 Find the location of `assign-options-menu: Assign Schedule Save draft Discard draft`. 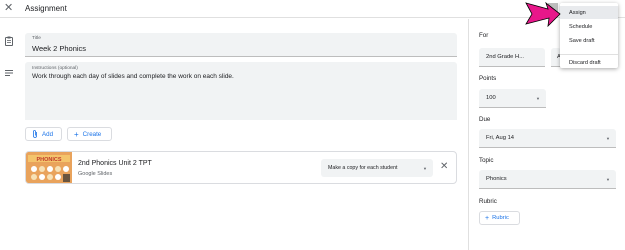

assign-options-menu: Assign Schedule Save draft Discard draft is located at coordinates (589, 35).